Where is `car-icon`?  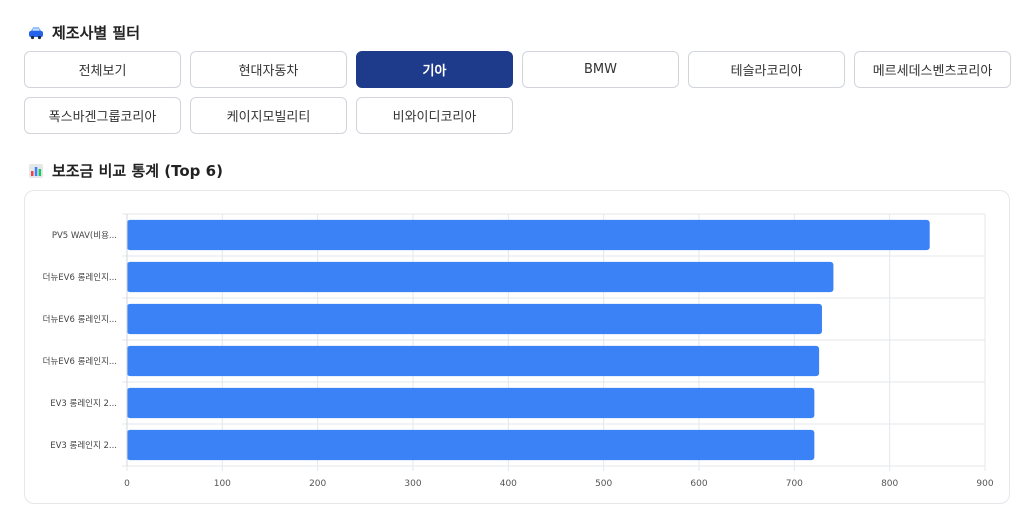
car-icon is located at coordinates (36, 33).